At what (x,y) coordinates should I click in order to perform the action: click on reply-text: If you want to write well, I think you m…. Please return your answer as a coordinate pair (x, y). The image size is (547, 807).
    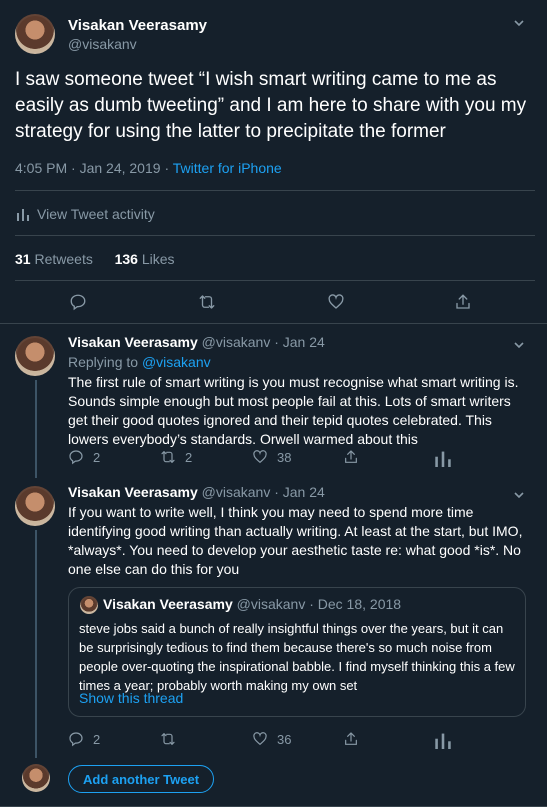
    Looking at the image, I should click on (295, 540).